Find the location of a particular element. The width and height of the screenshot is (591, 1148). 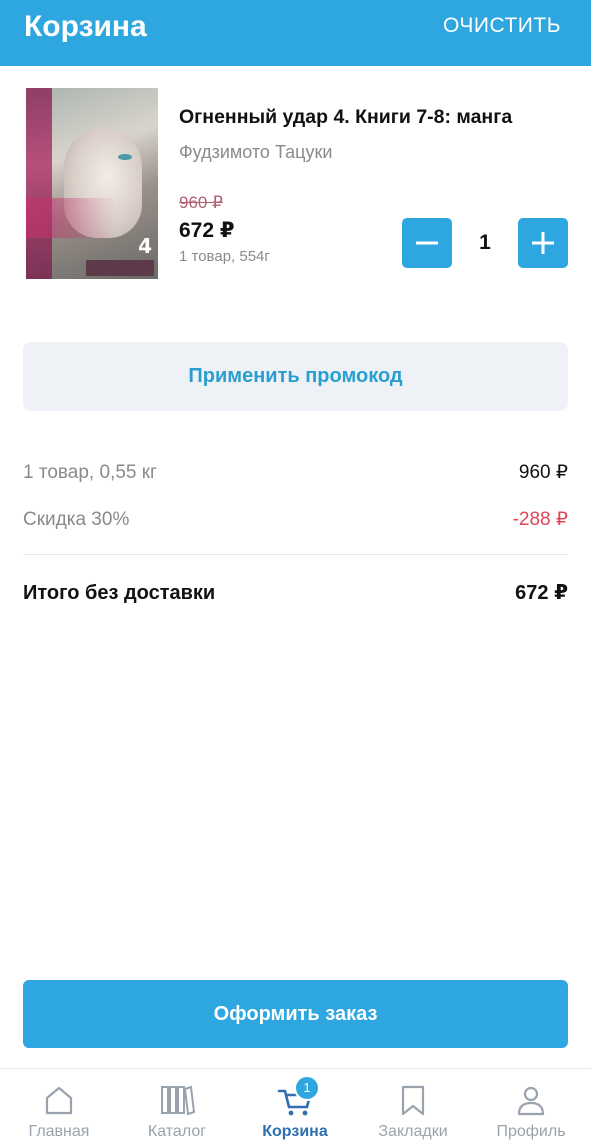

summary-items-row: 1 товар, 0,55 кг 960 ₽ is located at coordinates (295, 473).